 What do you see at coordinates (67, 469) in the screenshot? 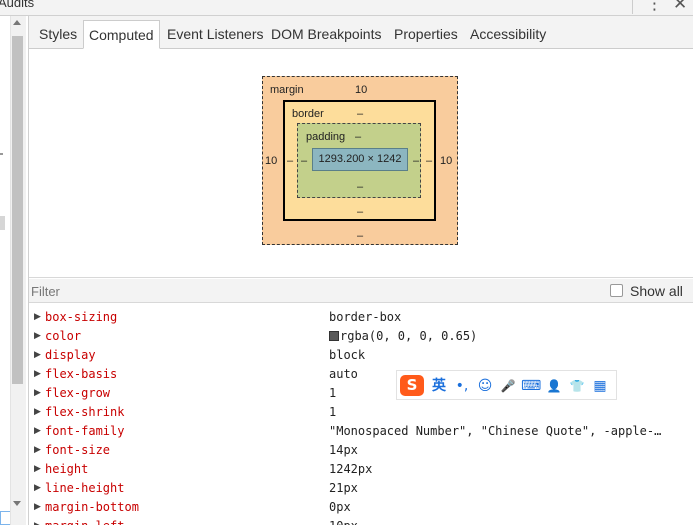
I see `property-name: height` at bounding box center [67, 469].